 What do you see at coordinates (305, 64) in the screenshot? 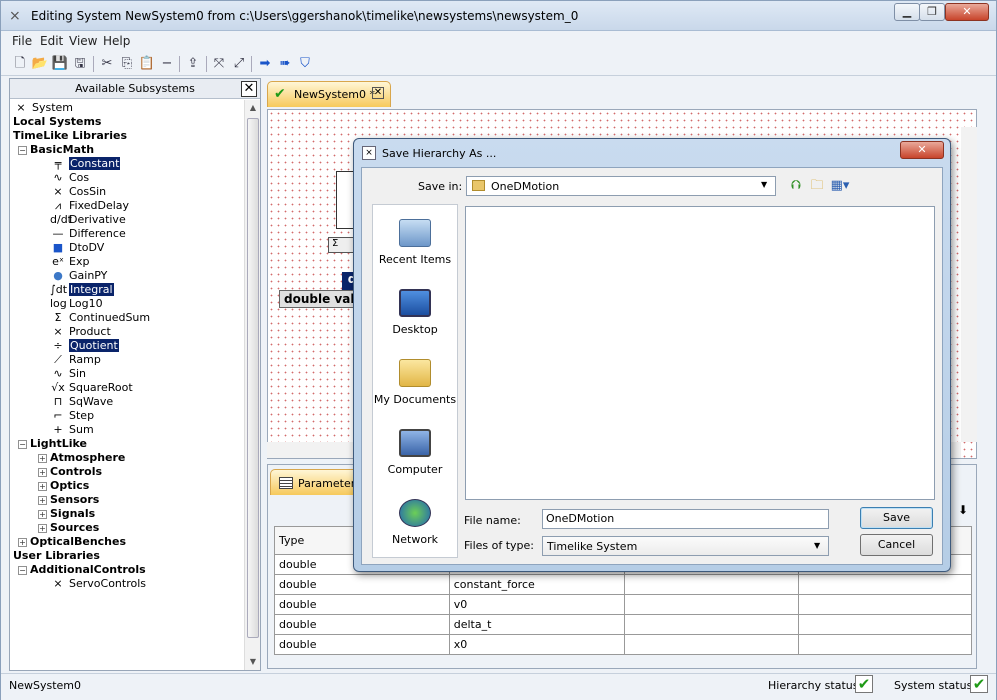
I see `stamp-icon: ⛉` at bounding box center [305, 64].